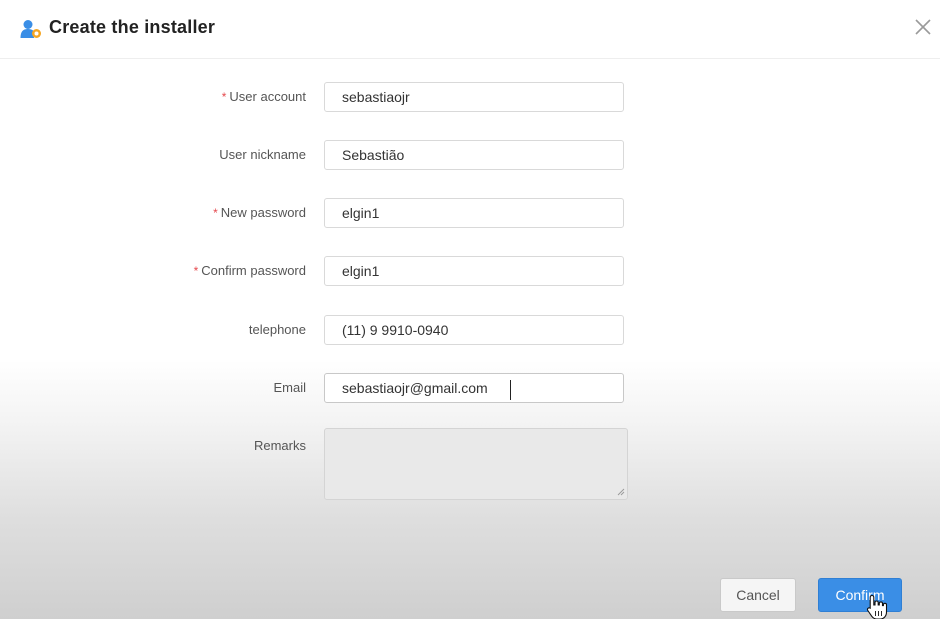 Image resolution: width=940 pixels, height=619 pixels. I want to click on resize-grip-icon, so click(621, 492).